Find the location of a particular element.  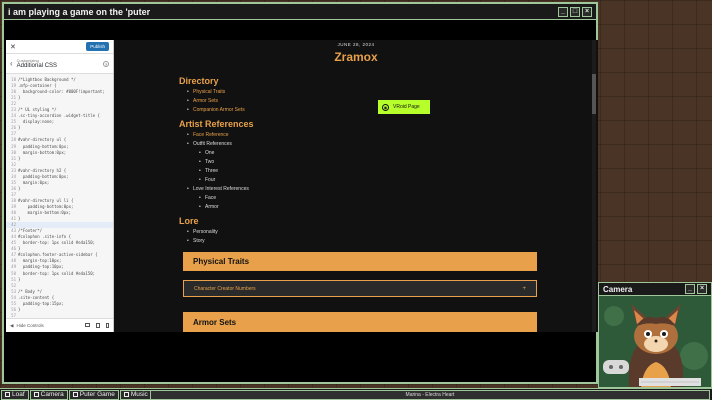

vroid-icon: ◉ is located at coordinates (385, 107).